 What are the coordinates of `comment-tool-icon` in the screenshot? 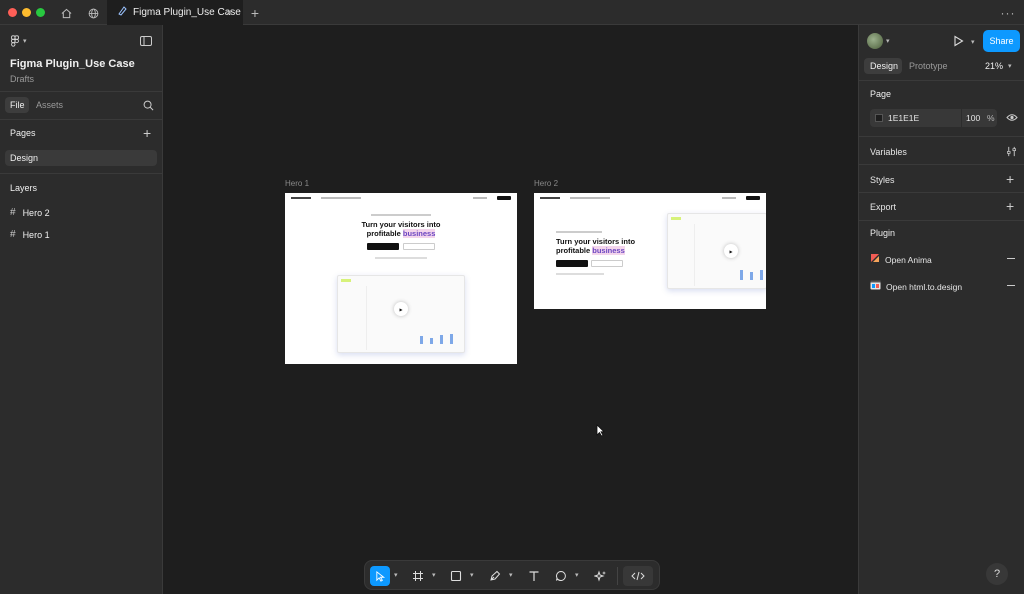 It's located at (561, 576).